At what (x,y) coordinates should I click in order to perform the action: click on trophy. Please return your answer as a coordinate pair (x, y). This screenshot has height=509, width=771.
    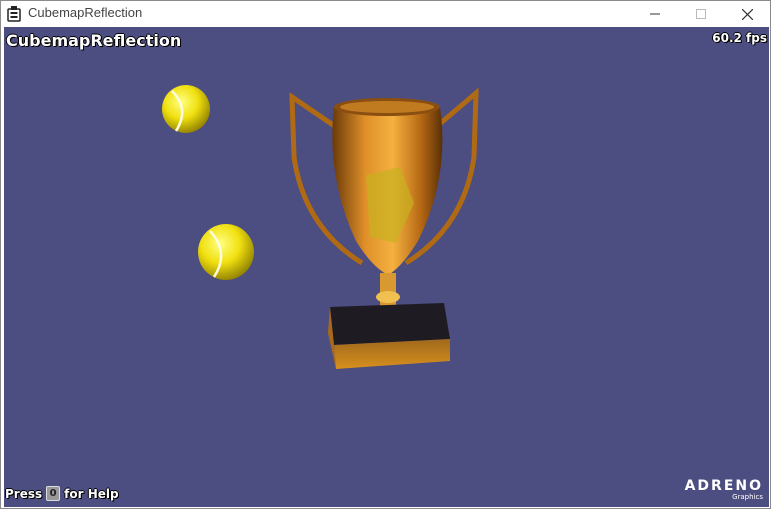
    Looking at the image, I should click on (384, 228).